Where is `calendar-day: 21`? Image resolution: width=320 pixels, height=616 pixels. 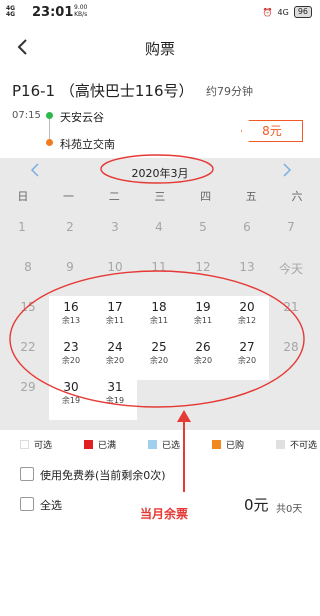
calendar-day: 21 is located at coordinates (291, 307).